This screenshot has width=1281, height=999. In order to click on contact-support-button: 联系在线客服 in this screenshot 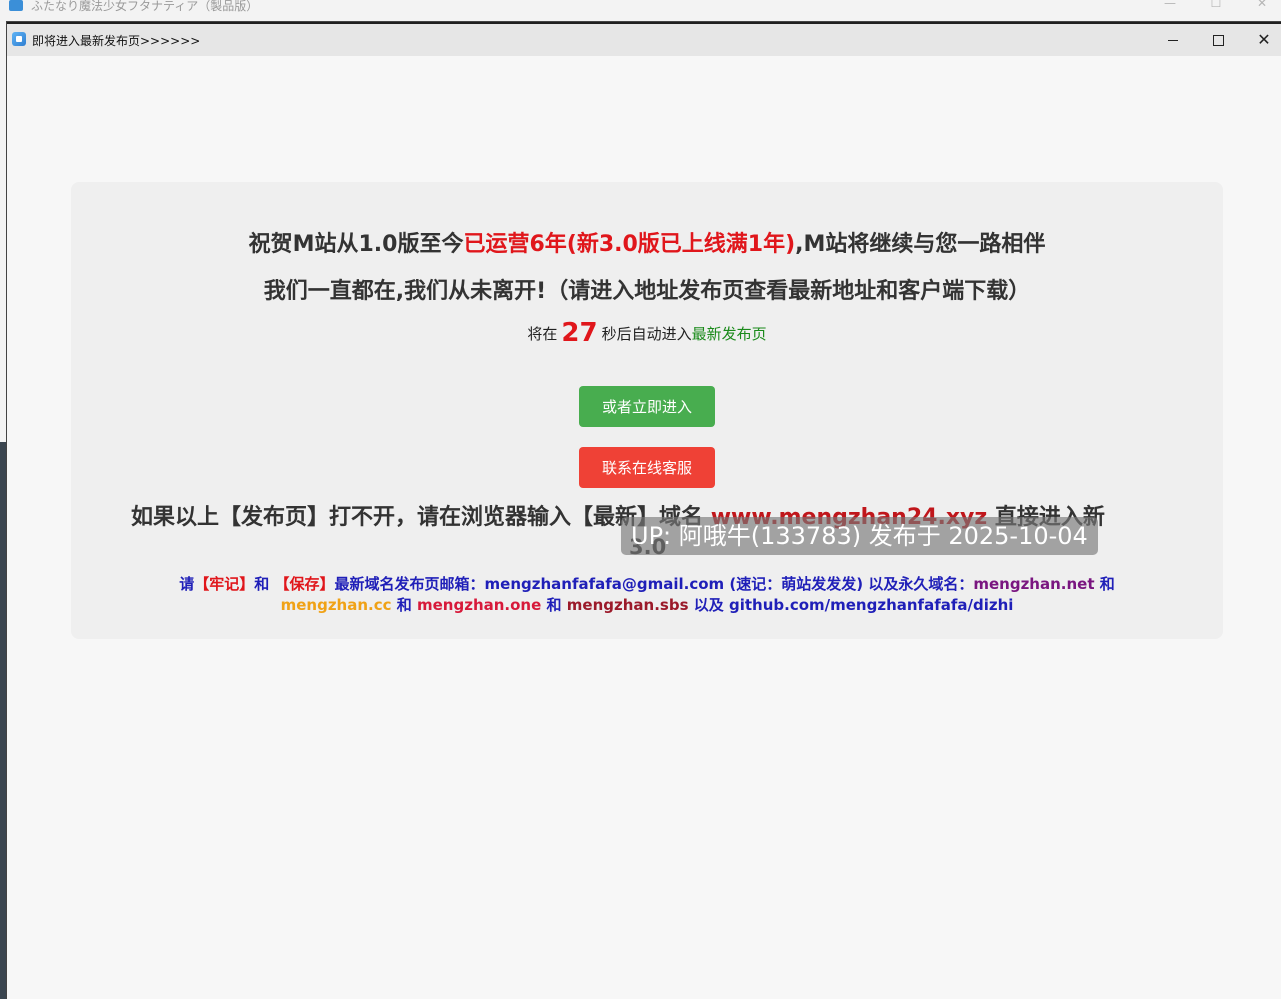, I will do `click(647, 467)`.